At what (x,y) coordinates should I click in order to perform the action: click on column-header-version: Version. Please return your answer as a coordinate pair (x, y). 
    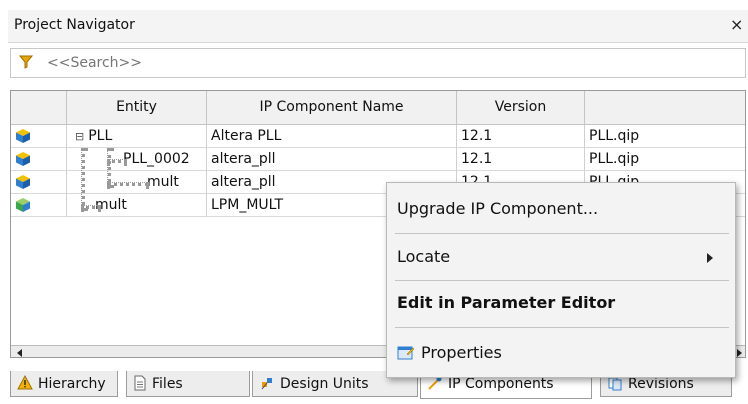
    Looking at the image, I should click on (521, 108).